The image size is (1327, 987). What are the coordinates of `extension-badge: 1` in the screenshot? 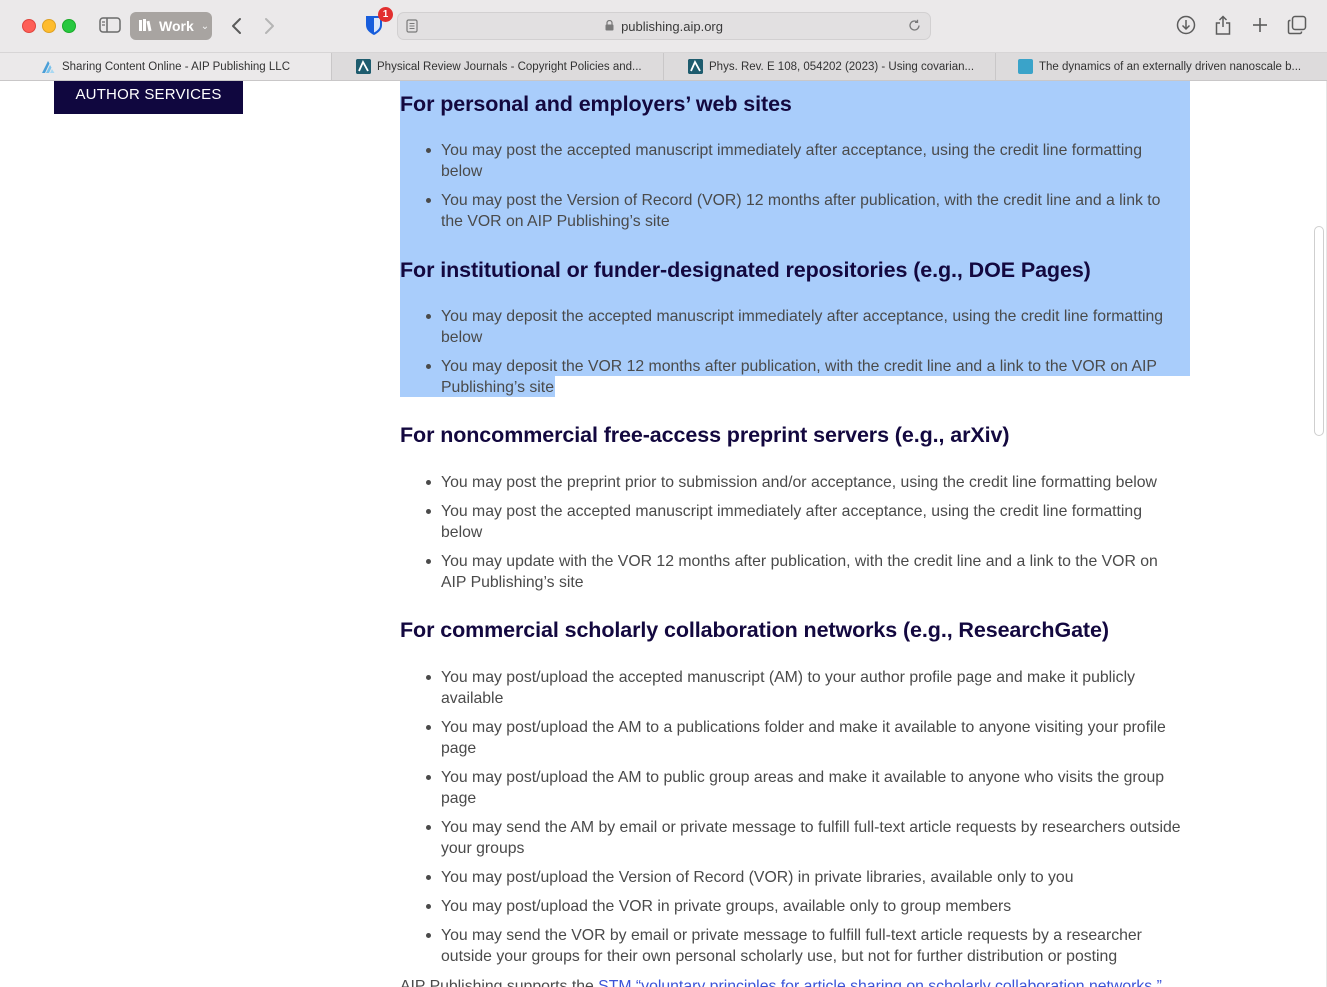 It's located at (385, 14).